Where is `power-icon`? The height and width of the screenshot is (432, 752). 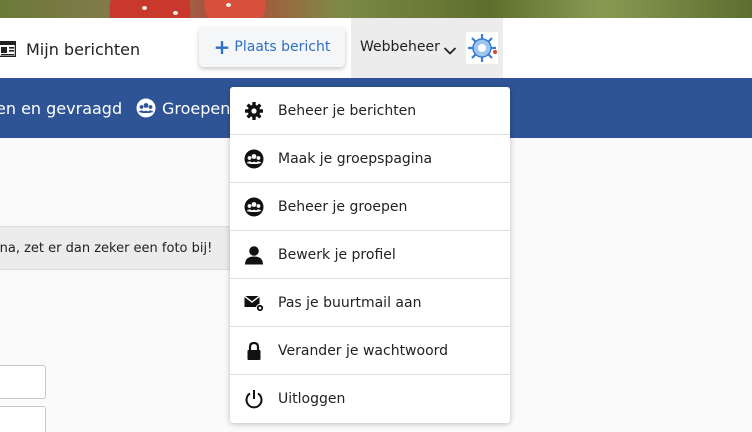 power-icon is located at coordinates (254, 399).